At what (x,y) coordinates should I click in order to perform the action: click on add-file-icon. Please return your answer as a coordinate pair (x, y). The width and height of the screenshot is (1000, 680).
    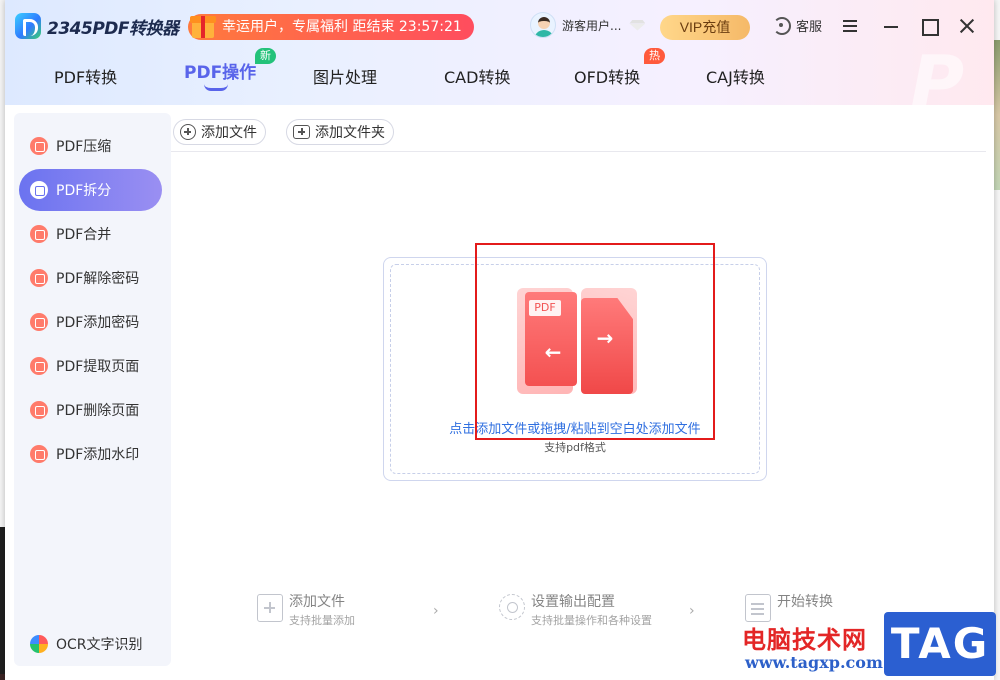
    Looking at the image, I should click on (270, 608).